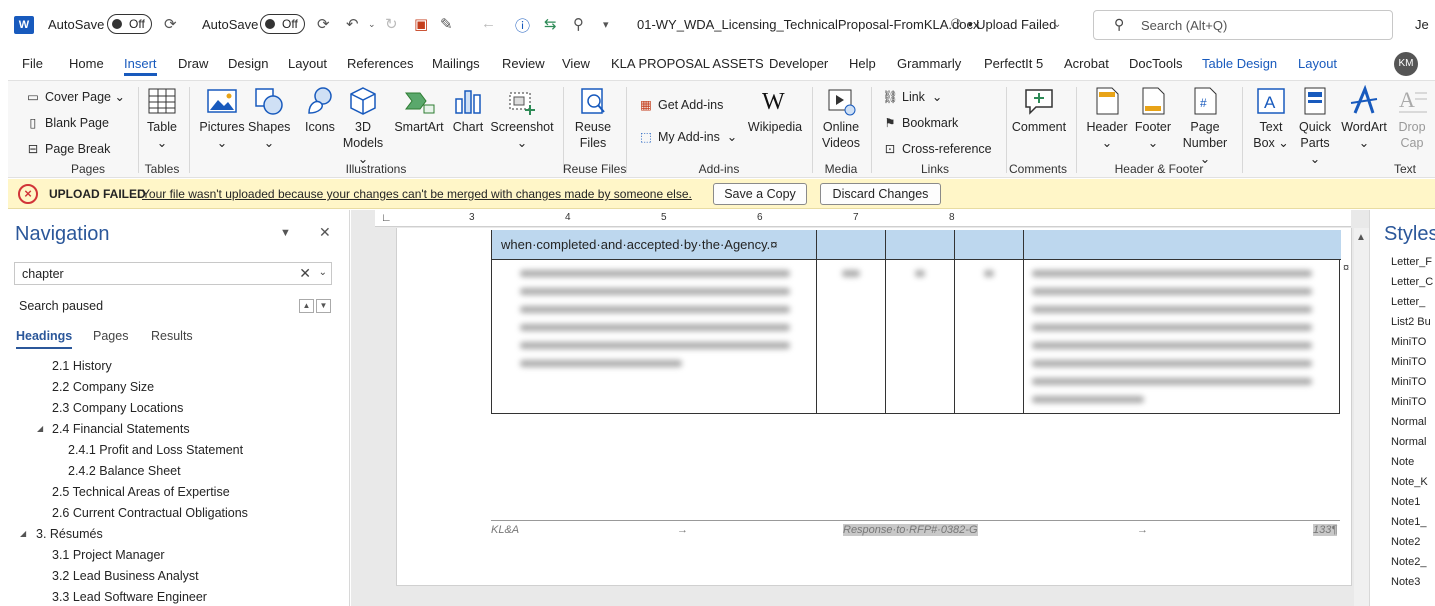 The height and width of the screenshot is (606, 1435). Describe the element at coordinates (269, 118) in the screenshot. I see `shapes-button: Shapes ⌄` at that location.